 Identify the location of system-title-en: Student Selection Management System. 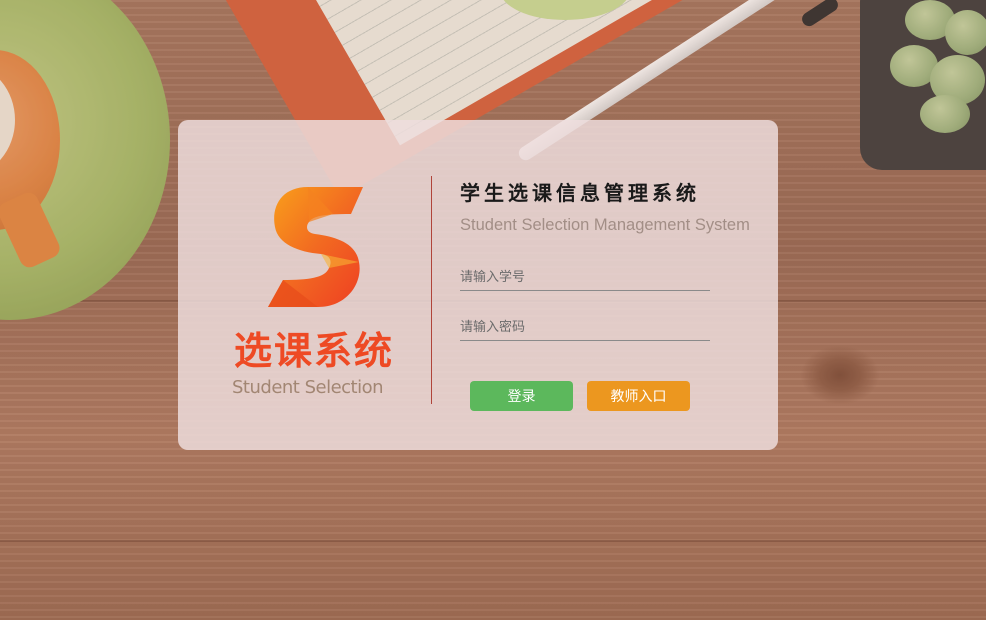
(605, 225).